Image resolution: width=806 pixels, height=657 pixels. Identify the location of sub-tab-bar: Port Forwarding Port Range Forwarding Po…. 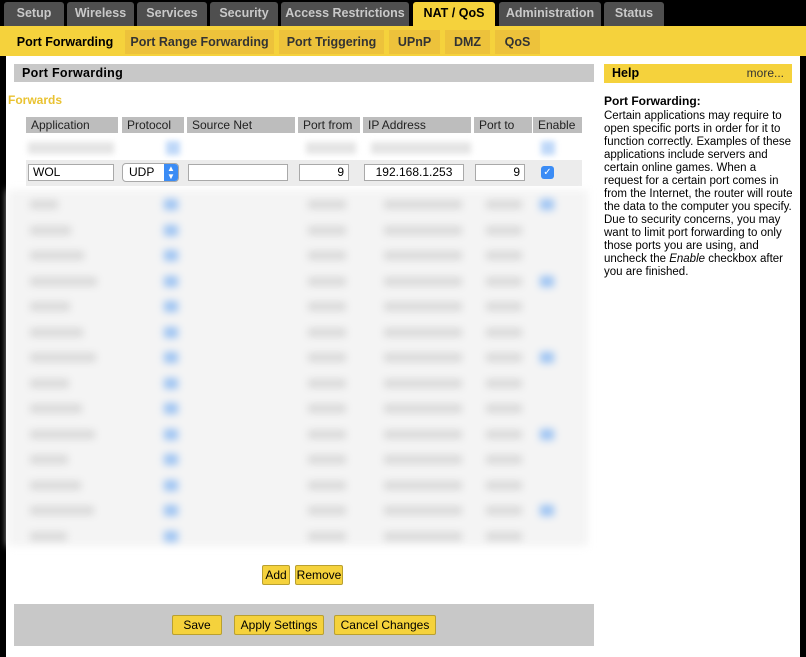
(403, 41).